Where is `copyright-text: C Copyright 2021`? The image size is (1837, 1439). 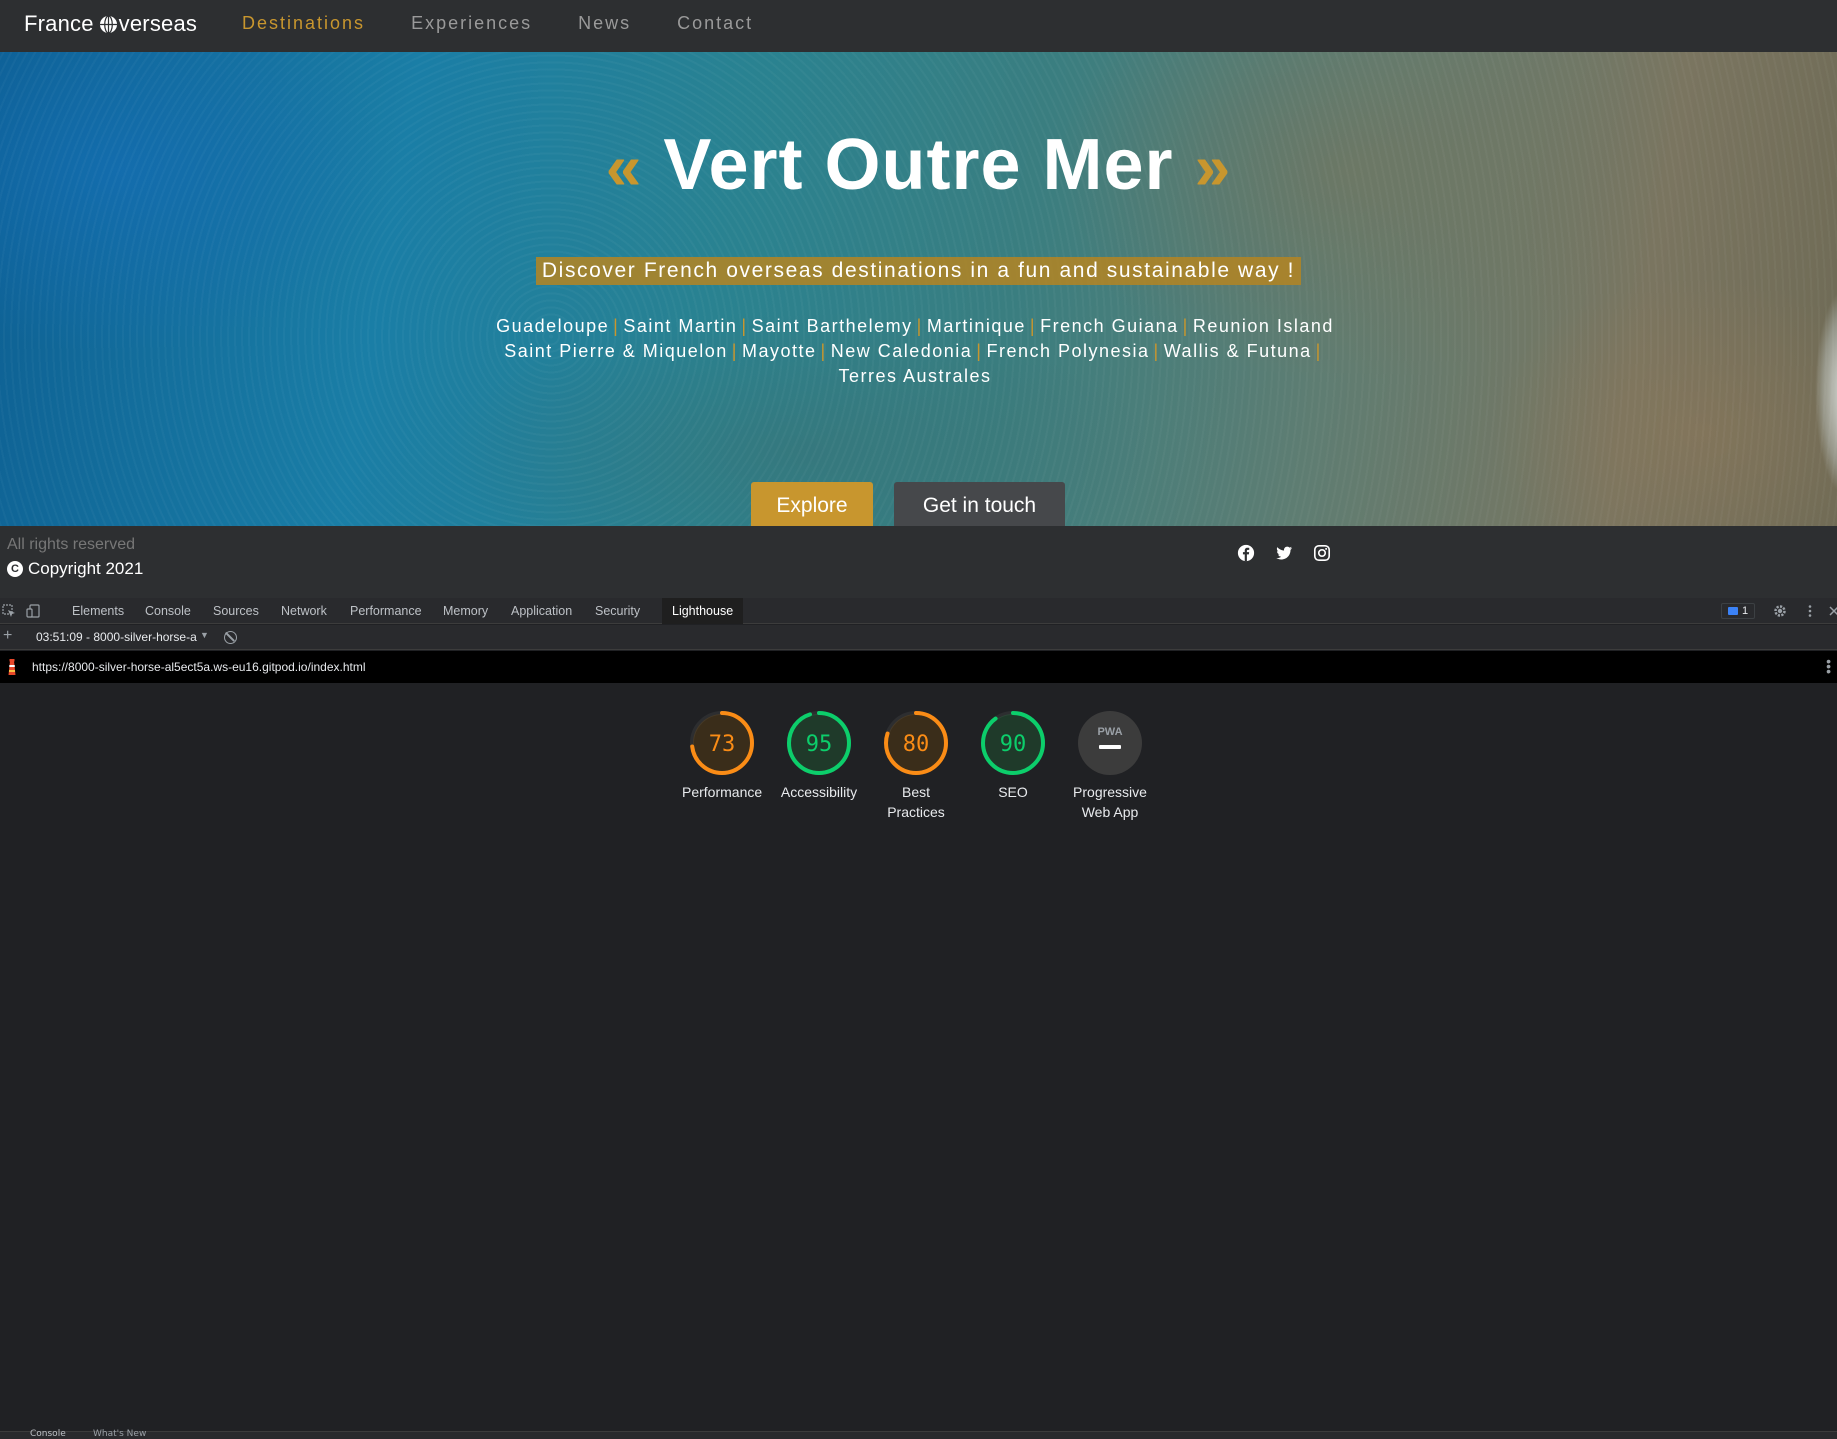
copyright-text: C Copyright 2021 is located at coordinates (75, 569).